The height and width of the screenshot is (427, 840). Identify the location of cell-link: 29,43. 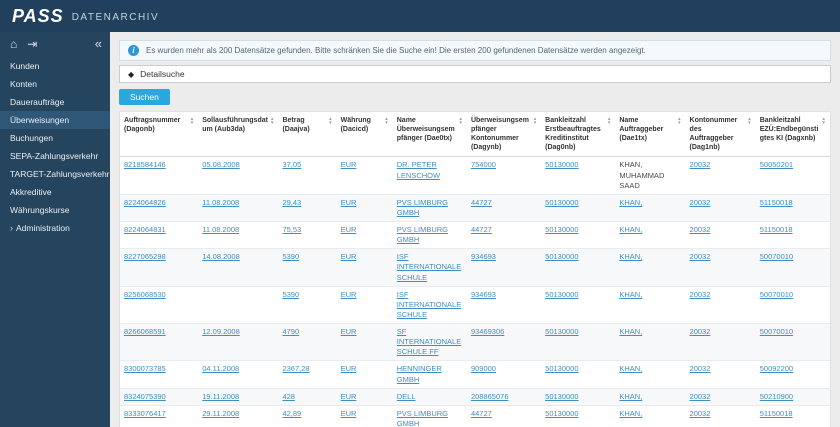
(291, 202).